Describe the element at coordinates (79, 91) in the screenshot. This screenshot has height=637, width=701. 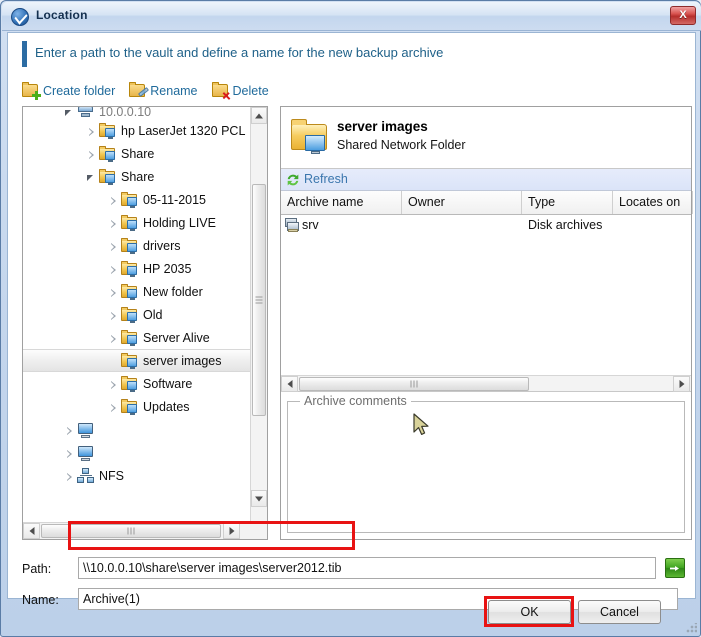
I see `create-folder-label: Create folder` at that location.